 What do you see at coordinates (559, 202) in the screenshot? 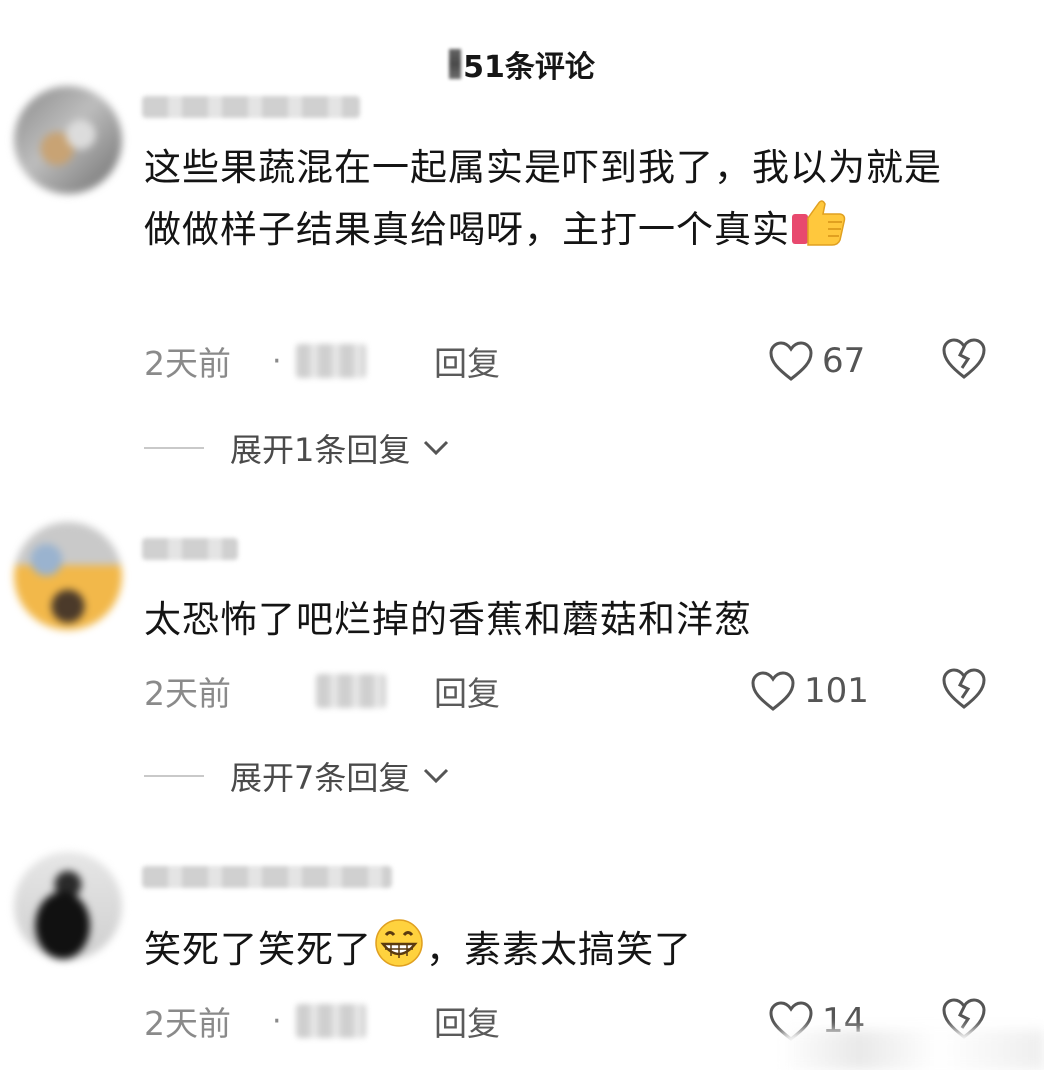
I see `comment-text: 这些果蔬混在一起属实是吓到我了，我以为就是做做样子结果真给喝呀，主打一个真实` at bounding box center [559, 202].